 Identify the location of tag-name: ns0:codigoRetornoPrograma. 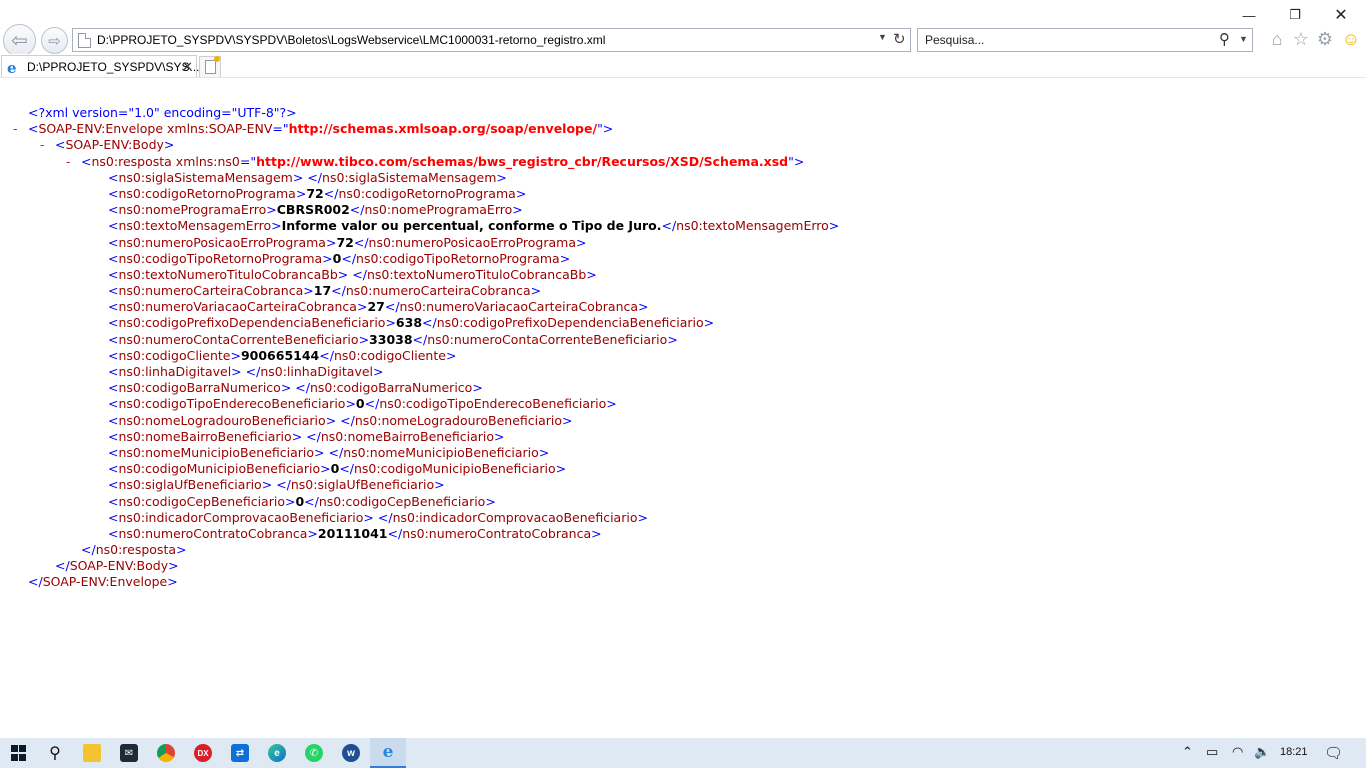
(207, 193).